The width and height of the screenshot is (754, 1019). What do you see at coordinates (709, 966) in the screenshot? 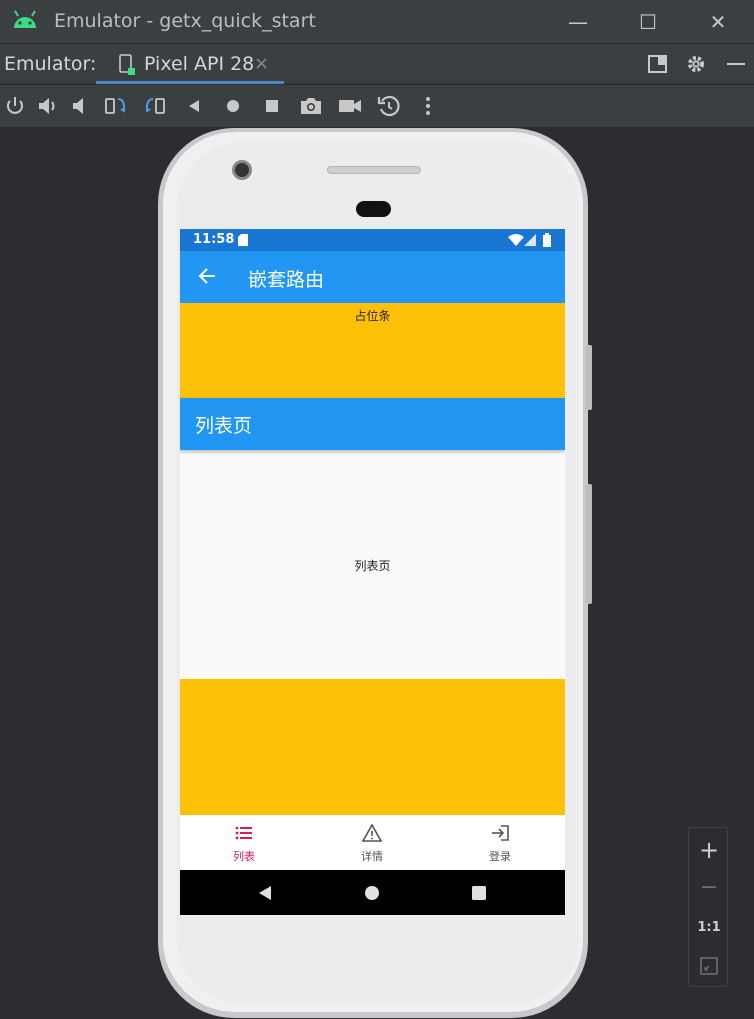
I see `fit-screen-icon` at bounding box center [709, 966].